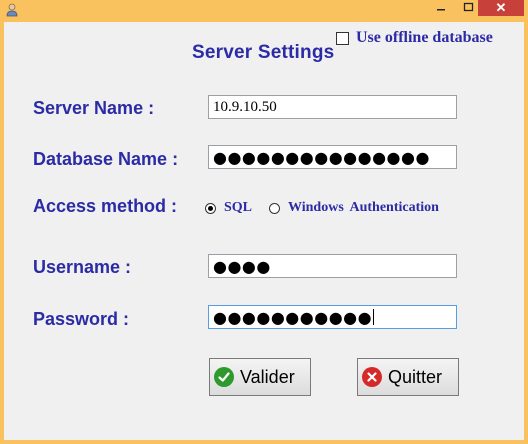 Image resolution: width=528 pixels, height=444 pixels. Describe the element at coordinates (106, 159) in the screenshot. I see `database-name-label: Database Name :` at that location.